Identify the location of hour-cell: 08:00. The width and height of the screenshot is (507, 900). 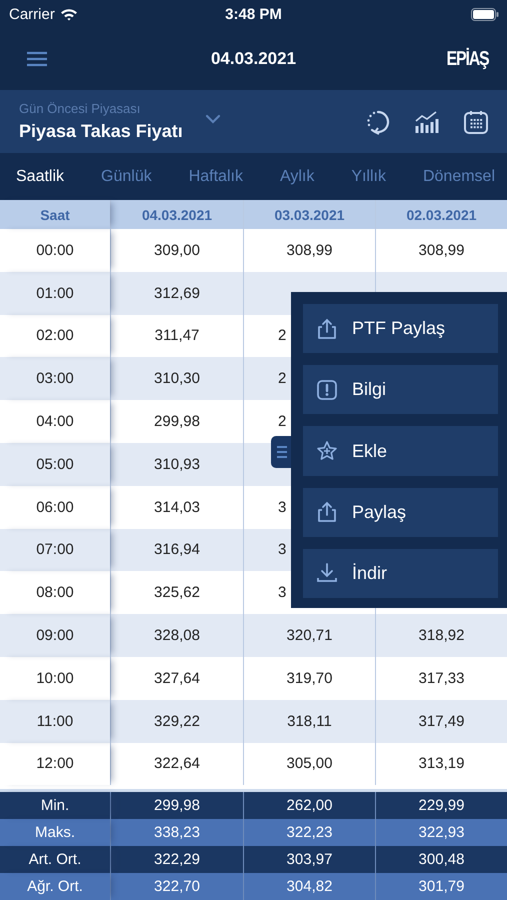
(55, 592).